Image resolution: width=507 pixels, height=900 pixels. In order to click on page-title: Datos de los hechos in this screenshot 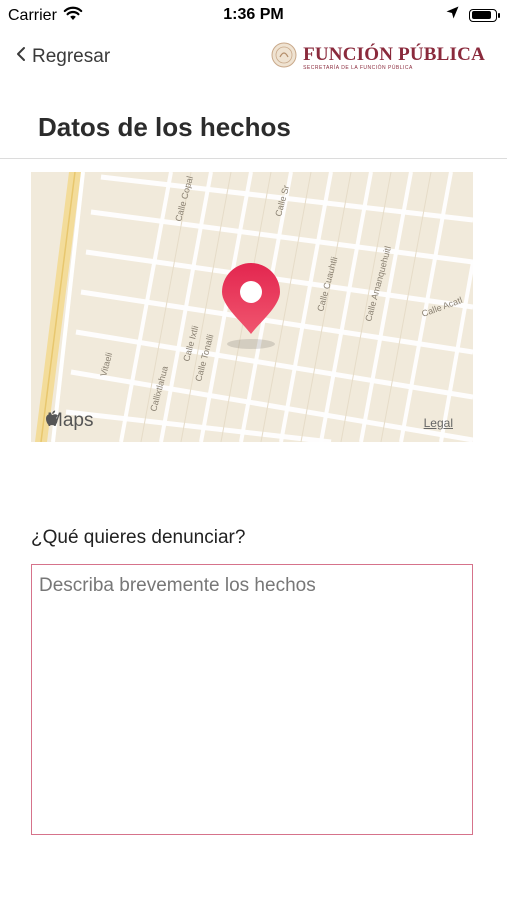, I will do `click(164, 127)`.